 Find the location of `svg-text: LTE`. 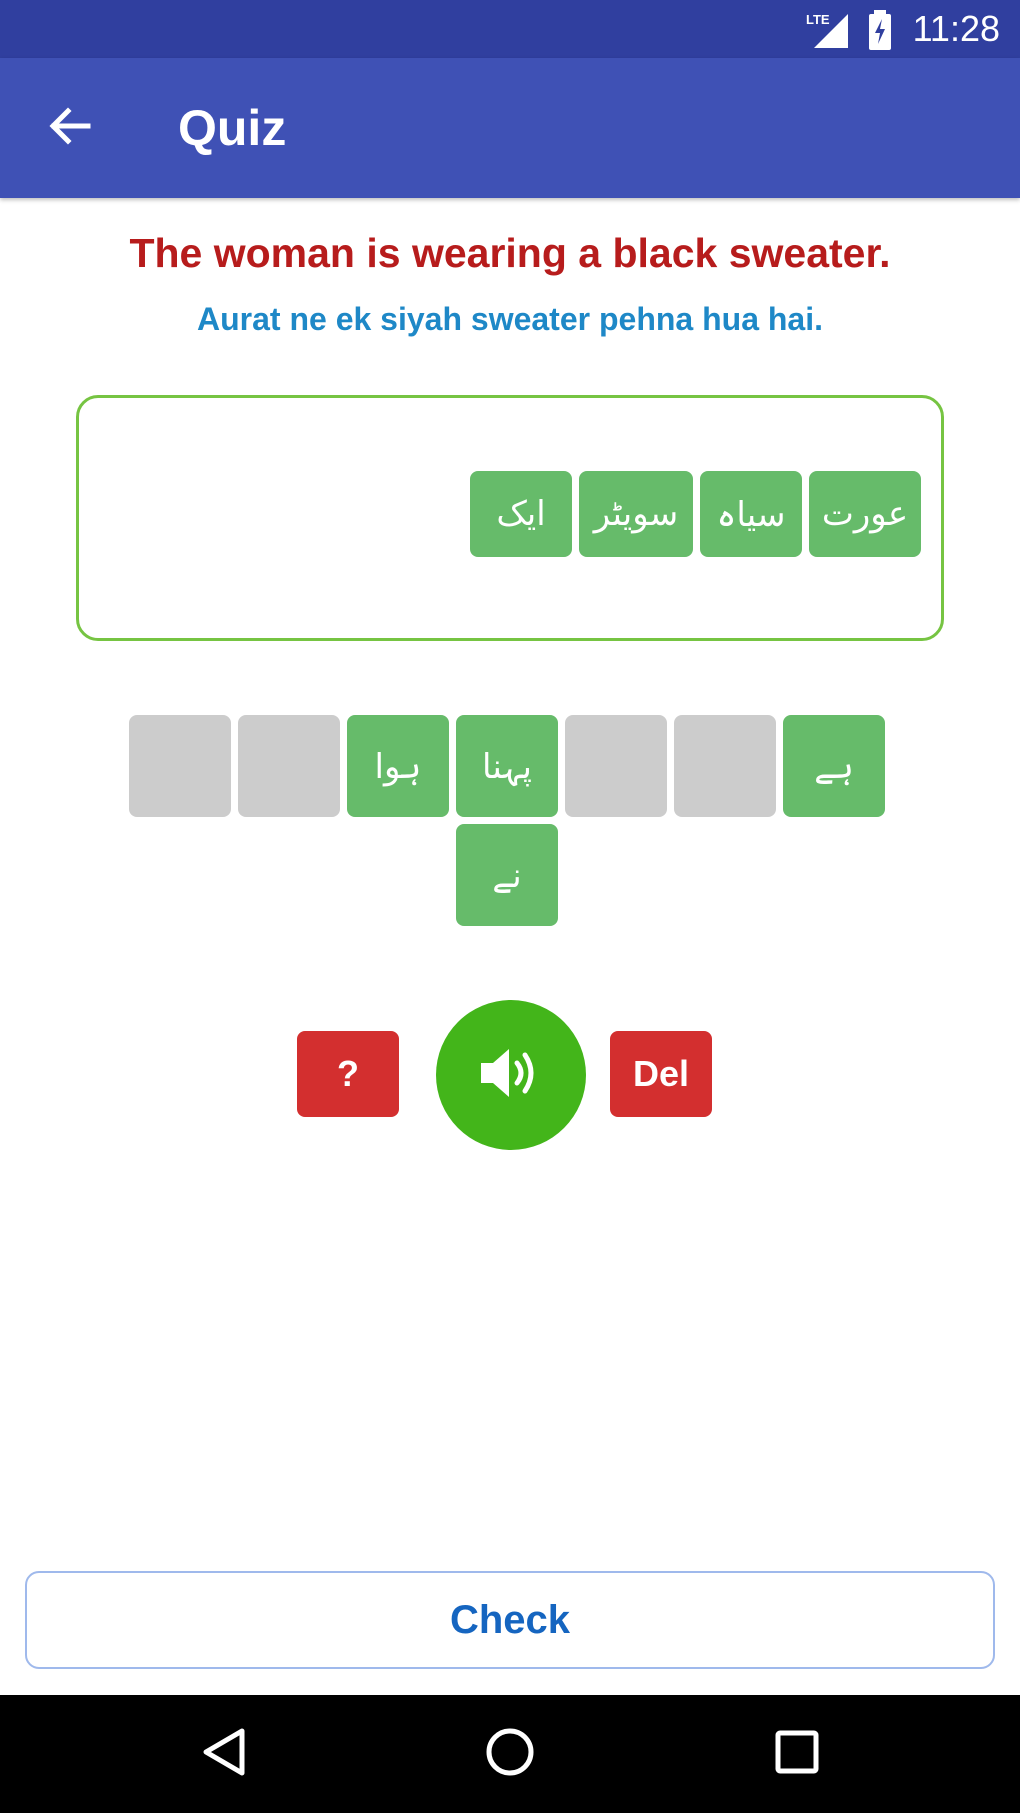

svg-text: LTE is located at coordinates (818, 19).